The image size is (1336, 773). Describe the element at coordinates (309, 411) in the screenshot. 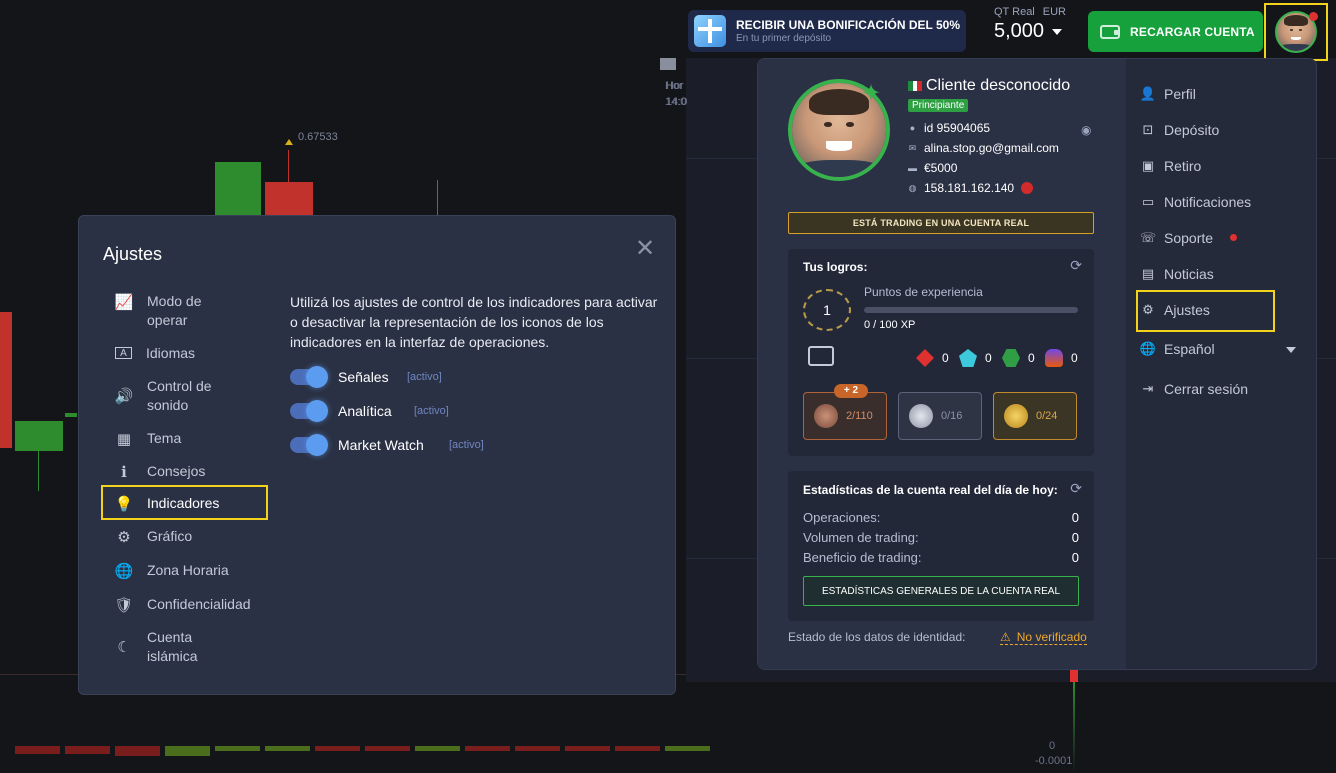

I see `analytics-toggle` at that location.